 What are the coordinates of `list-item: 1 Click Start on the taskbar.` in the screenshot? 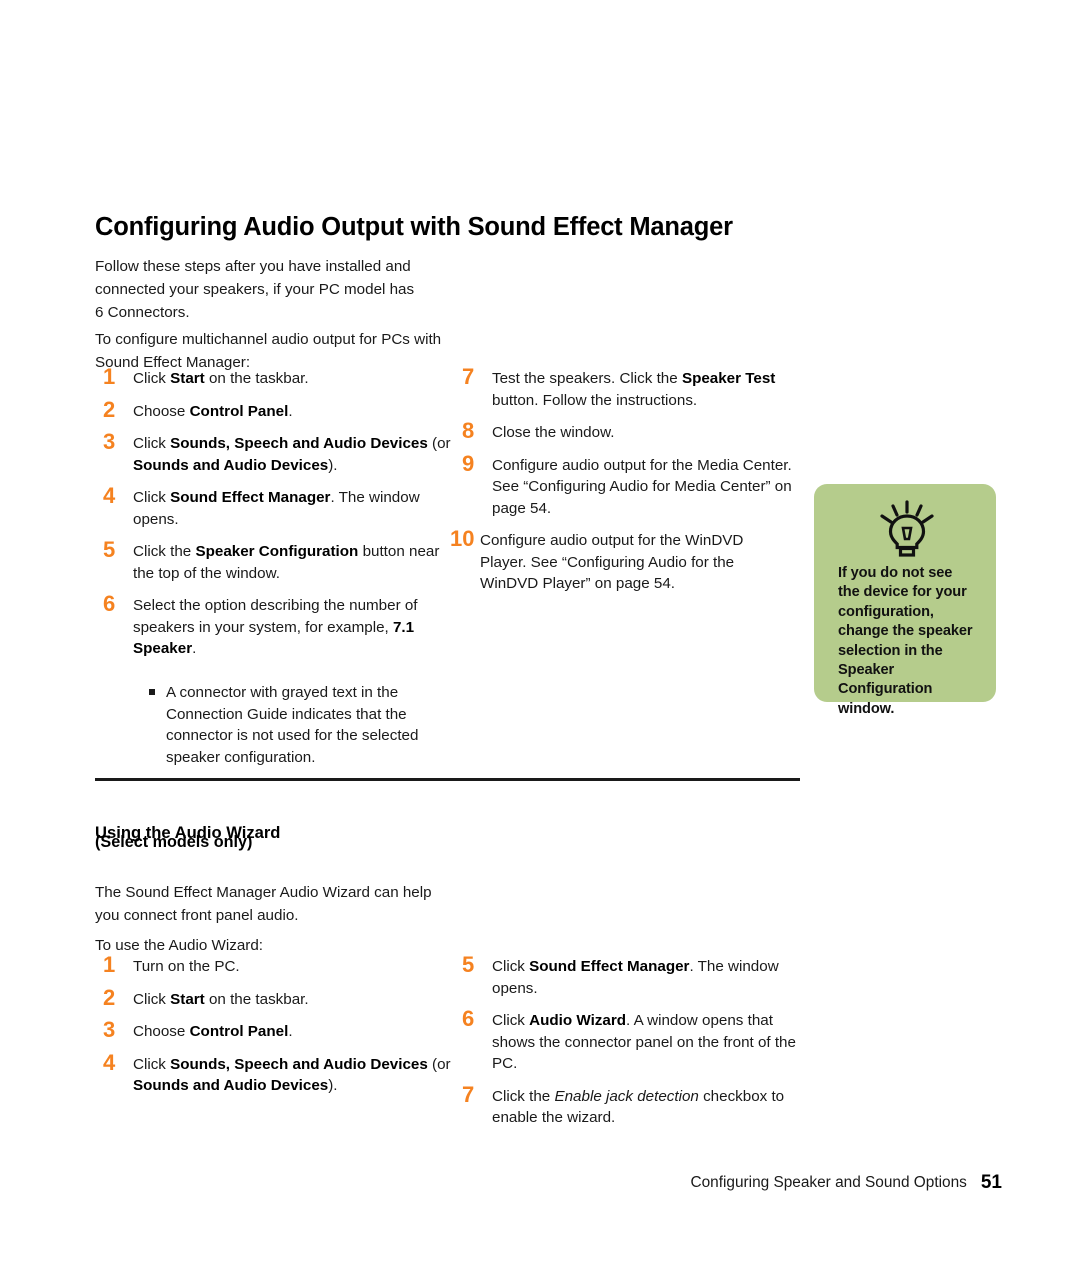 It's located at (278, 377).